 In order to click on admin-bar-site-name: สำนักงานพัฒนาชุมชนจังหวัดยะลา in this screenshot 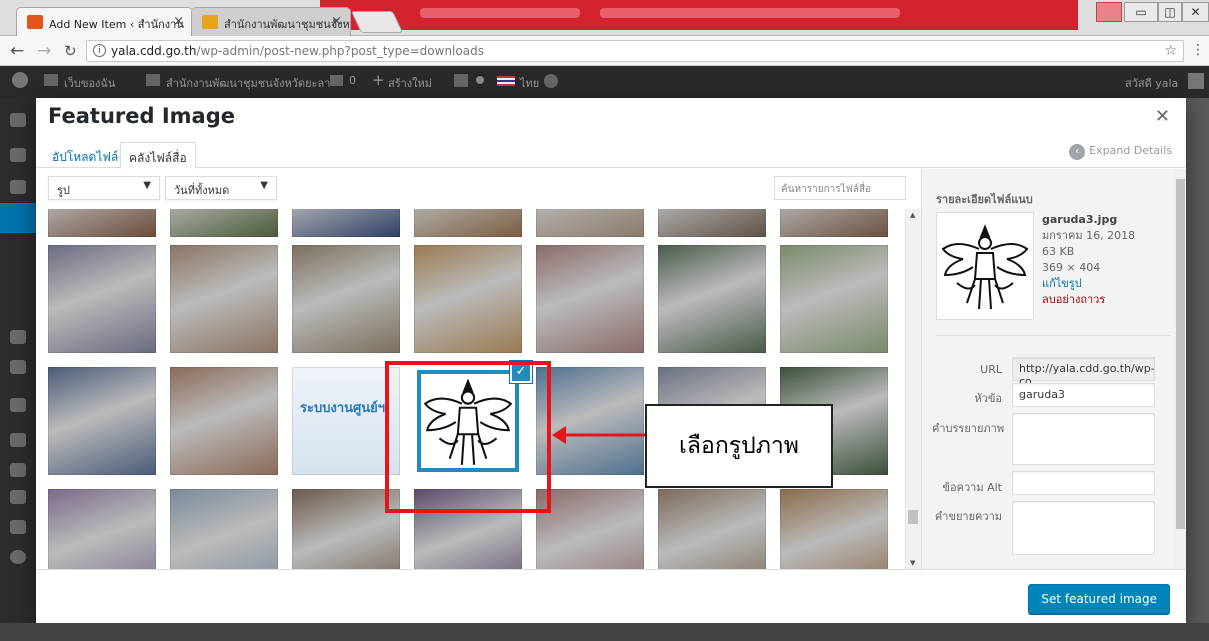, I will do `click(248, 83)`.